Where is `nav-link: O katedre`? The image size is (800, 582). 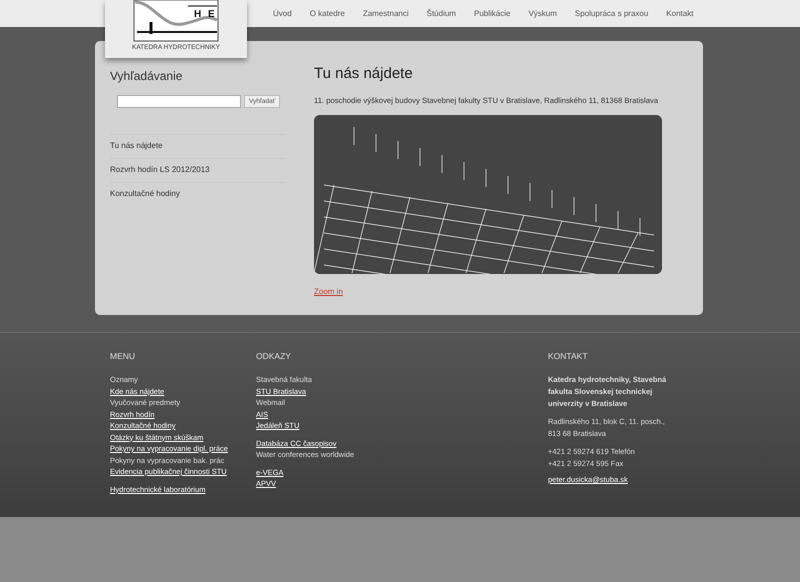
nav-link: O katedre is located at coordinates (327, 13).